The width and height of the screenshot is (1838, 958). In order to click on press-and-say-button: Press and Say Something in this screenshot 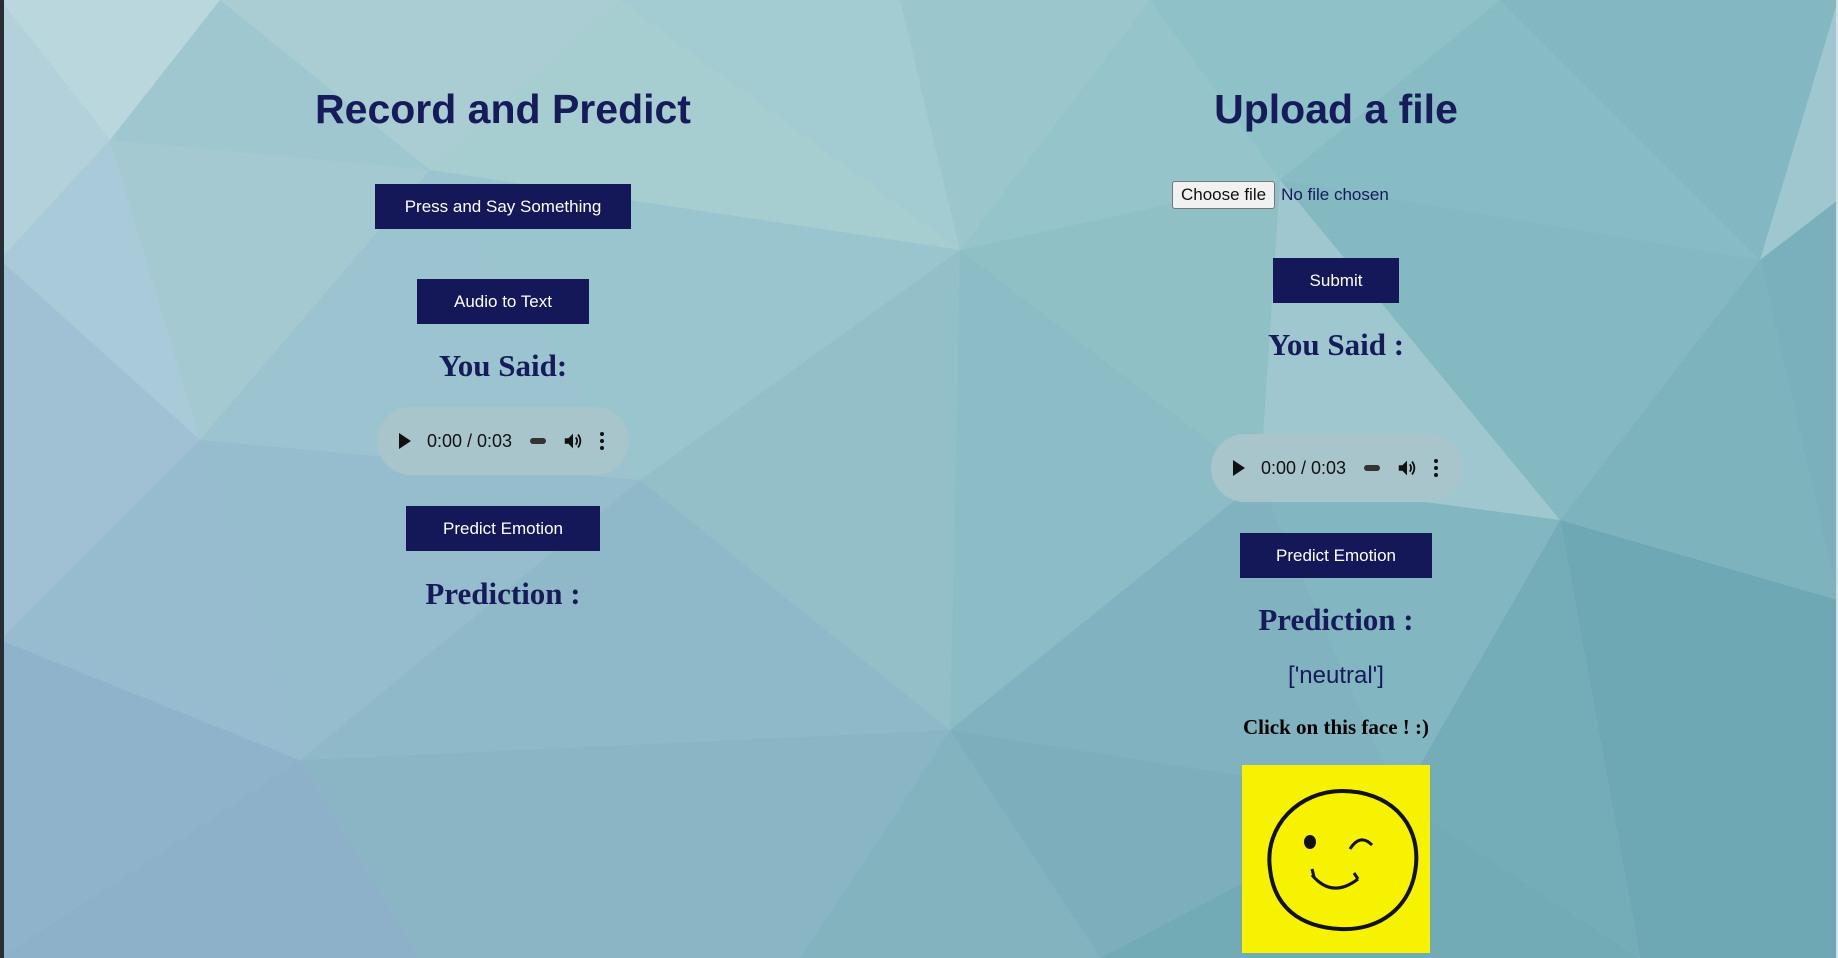, I will do `click(503, 206)`.